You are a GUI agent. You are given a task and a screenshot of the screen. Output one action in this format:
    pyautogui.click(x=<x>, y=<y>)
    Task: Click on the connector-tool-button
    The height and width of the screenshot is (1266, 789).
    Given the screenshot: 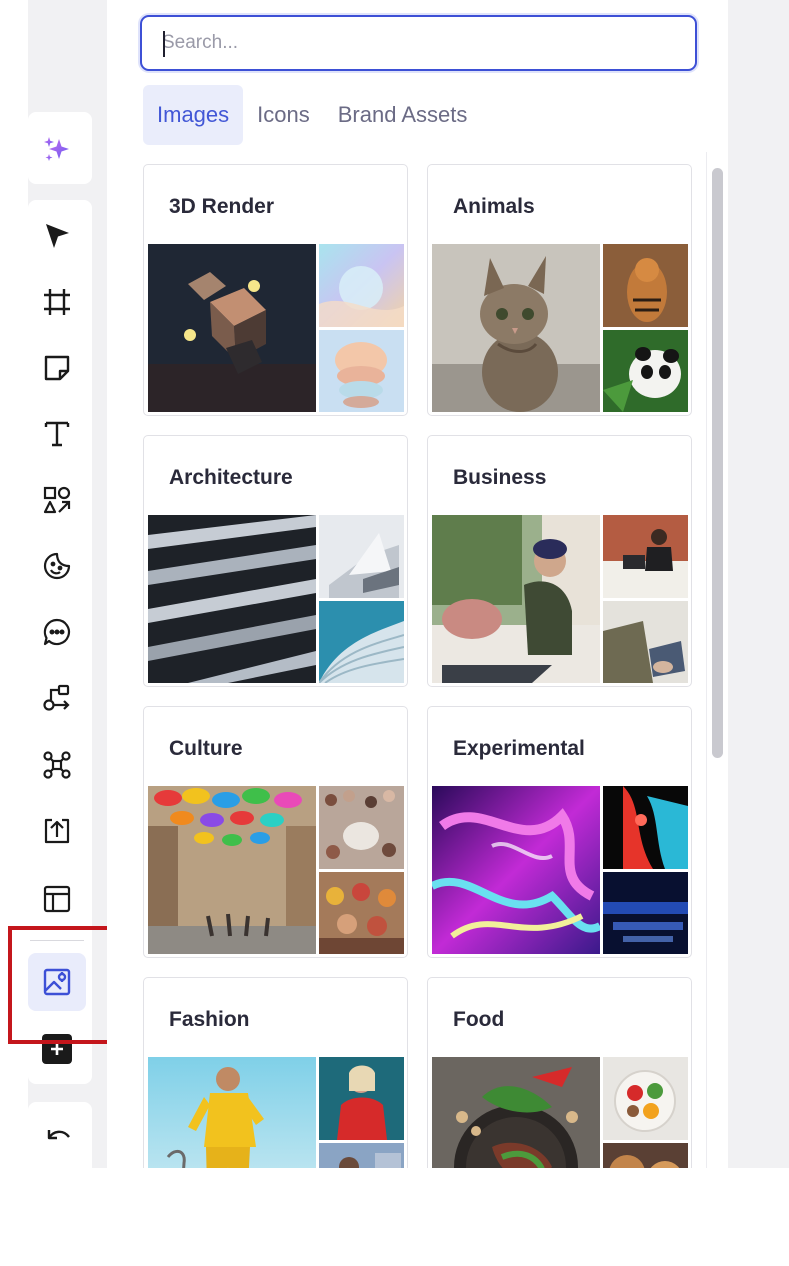 What is the action you would take?
    pyautogui.click(x=57, y=698)
    